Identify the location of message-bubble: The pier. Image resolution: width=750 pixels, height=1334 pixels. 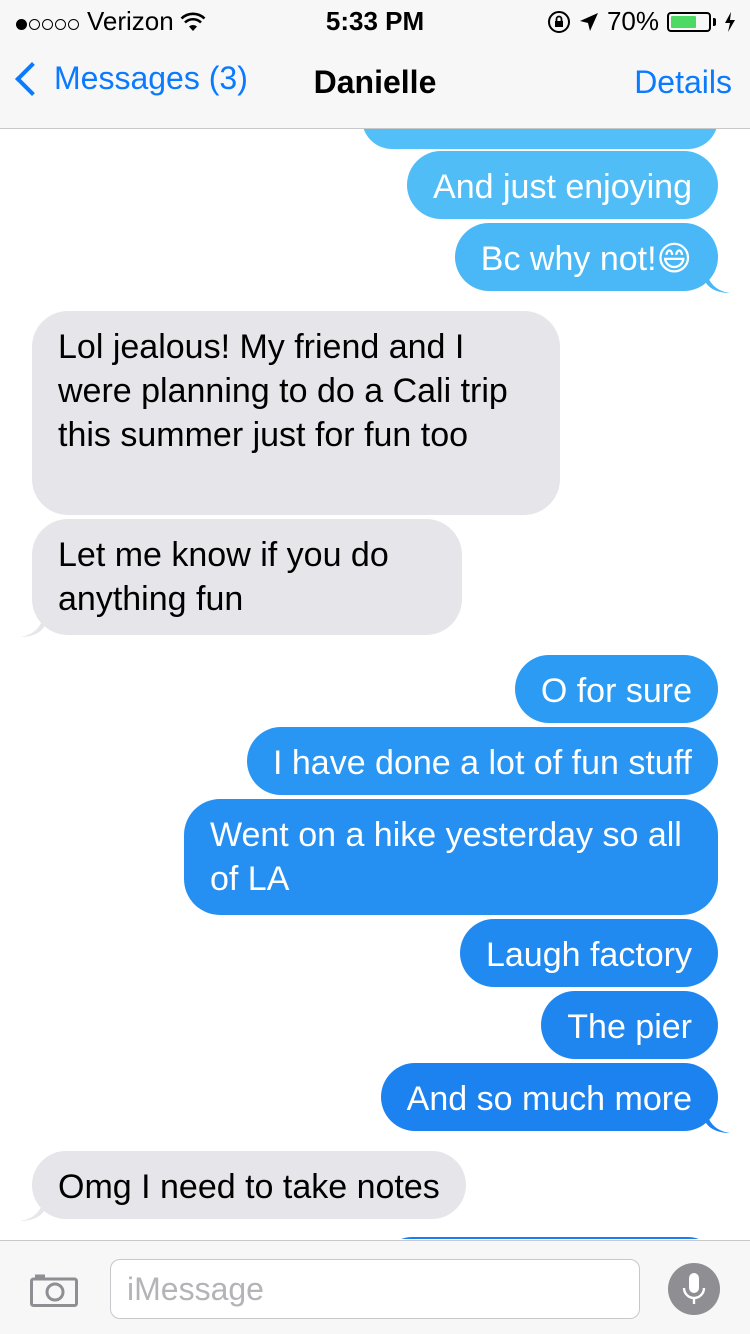
(629, 1025).